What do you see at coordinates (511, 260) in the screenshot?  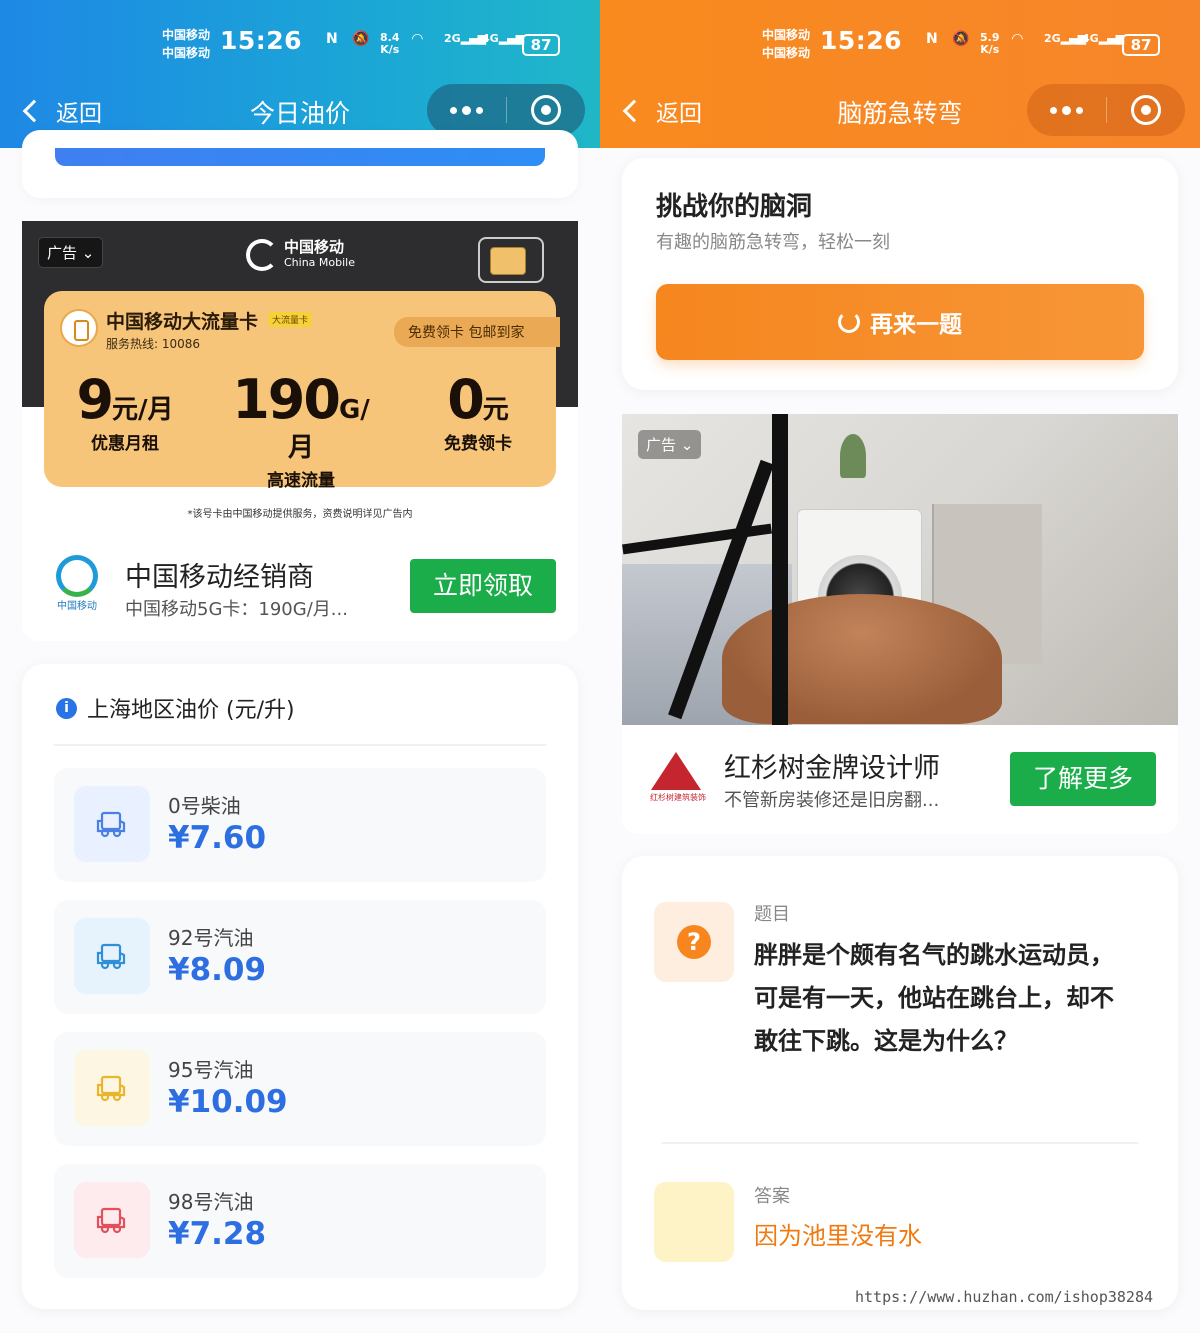 I see `sim-card-icon` at bounding box center [511, 260].